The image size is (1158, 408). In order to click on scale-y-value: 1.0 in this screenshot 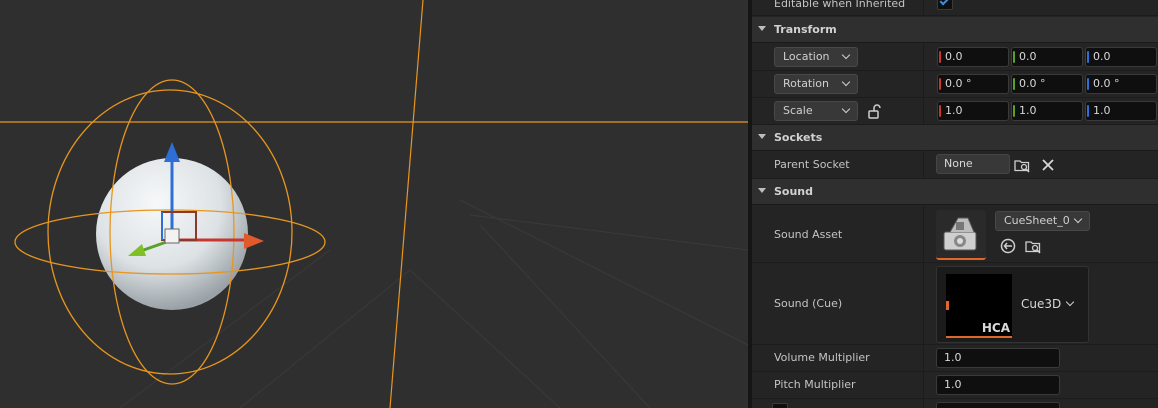, I will do `click(1028, 110)`.